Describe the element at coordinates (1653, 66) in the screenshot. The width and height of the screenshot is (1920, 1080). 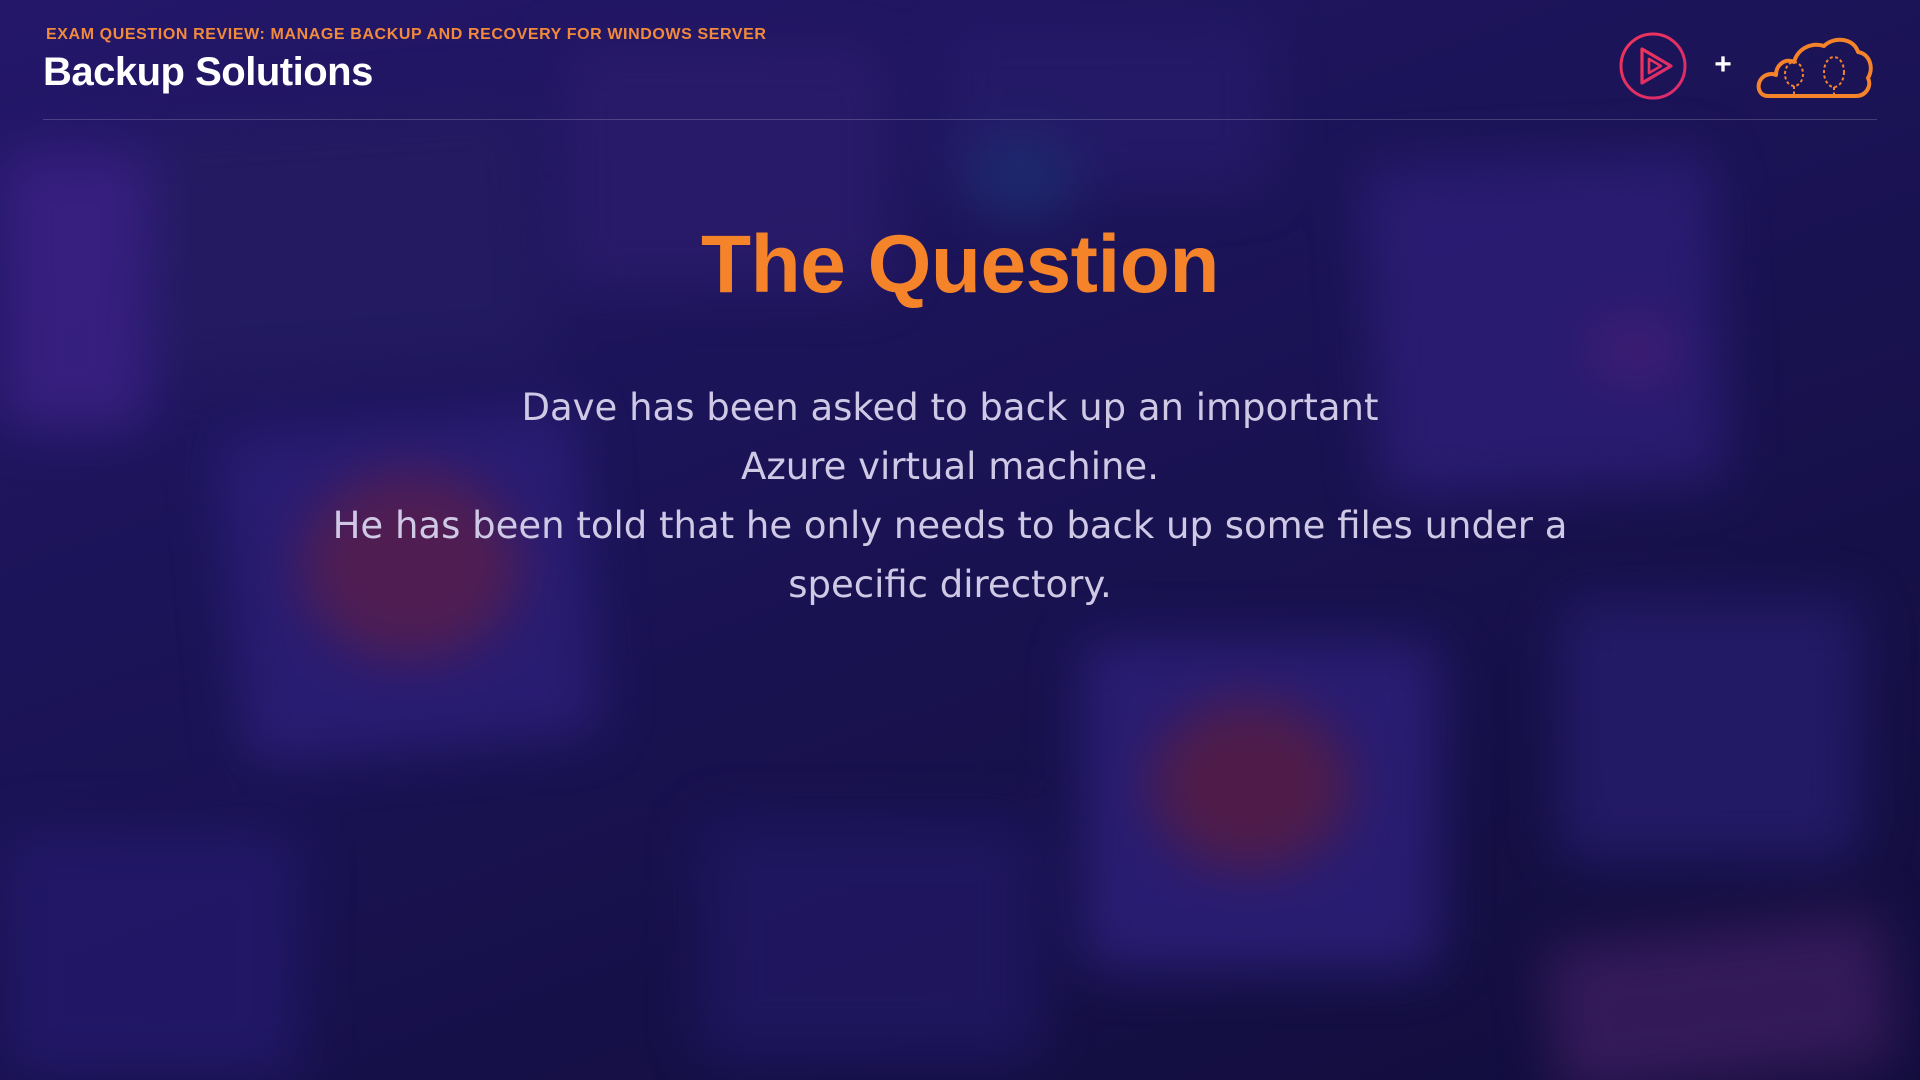
I see `pluralsight-play-icon` at that location.